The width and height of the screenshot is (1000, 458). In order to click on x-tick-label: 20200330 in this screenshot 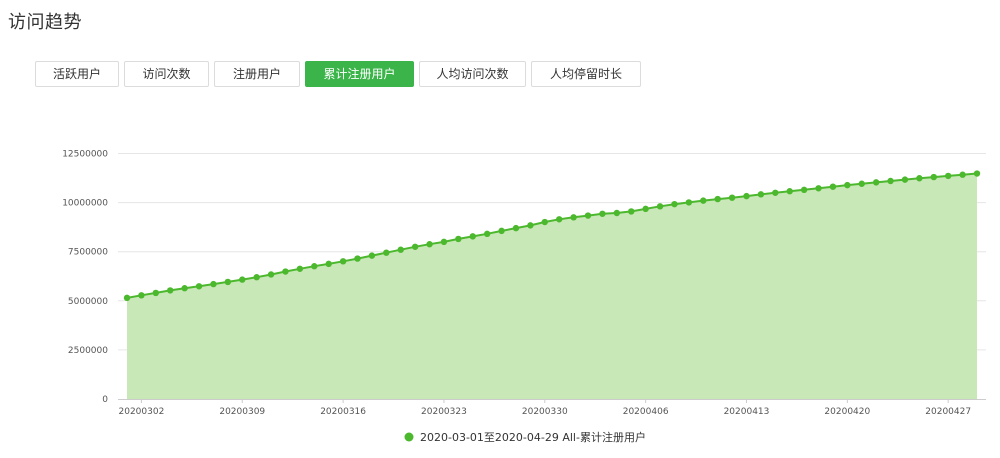, I will do `click(545, 412)`.